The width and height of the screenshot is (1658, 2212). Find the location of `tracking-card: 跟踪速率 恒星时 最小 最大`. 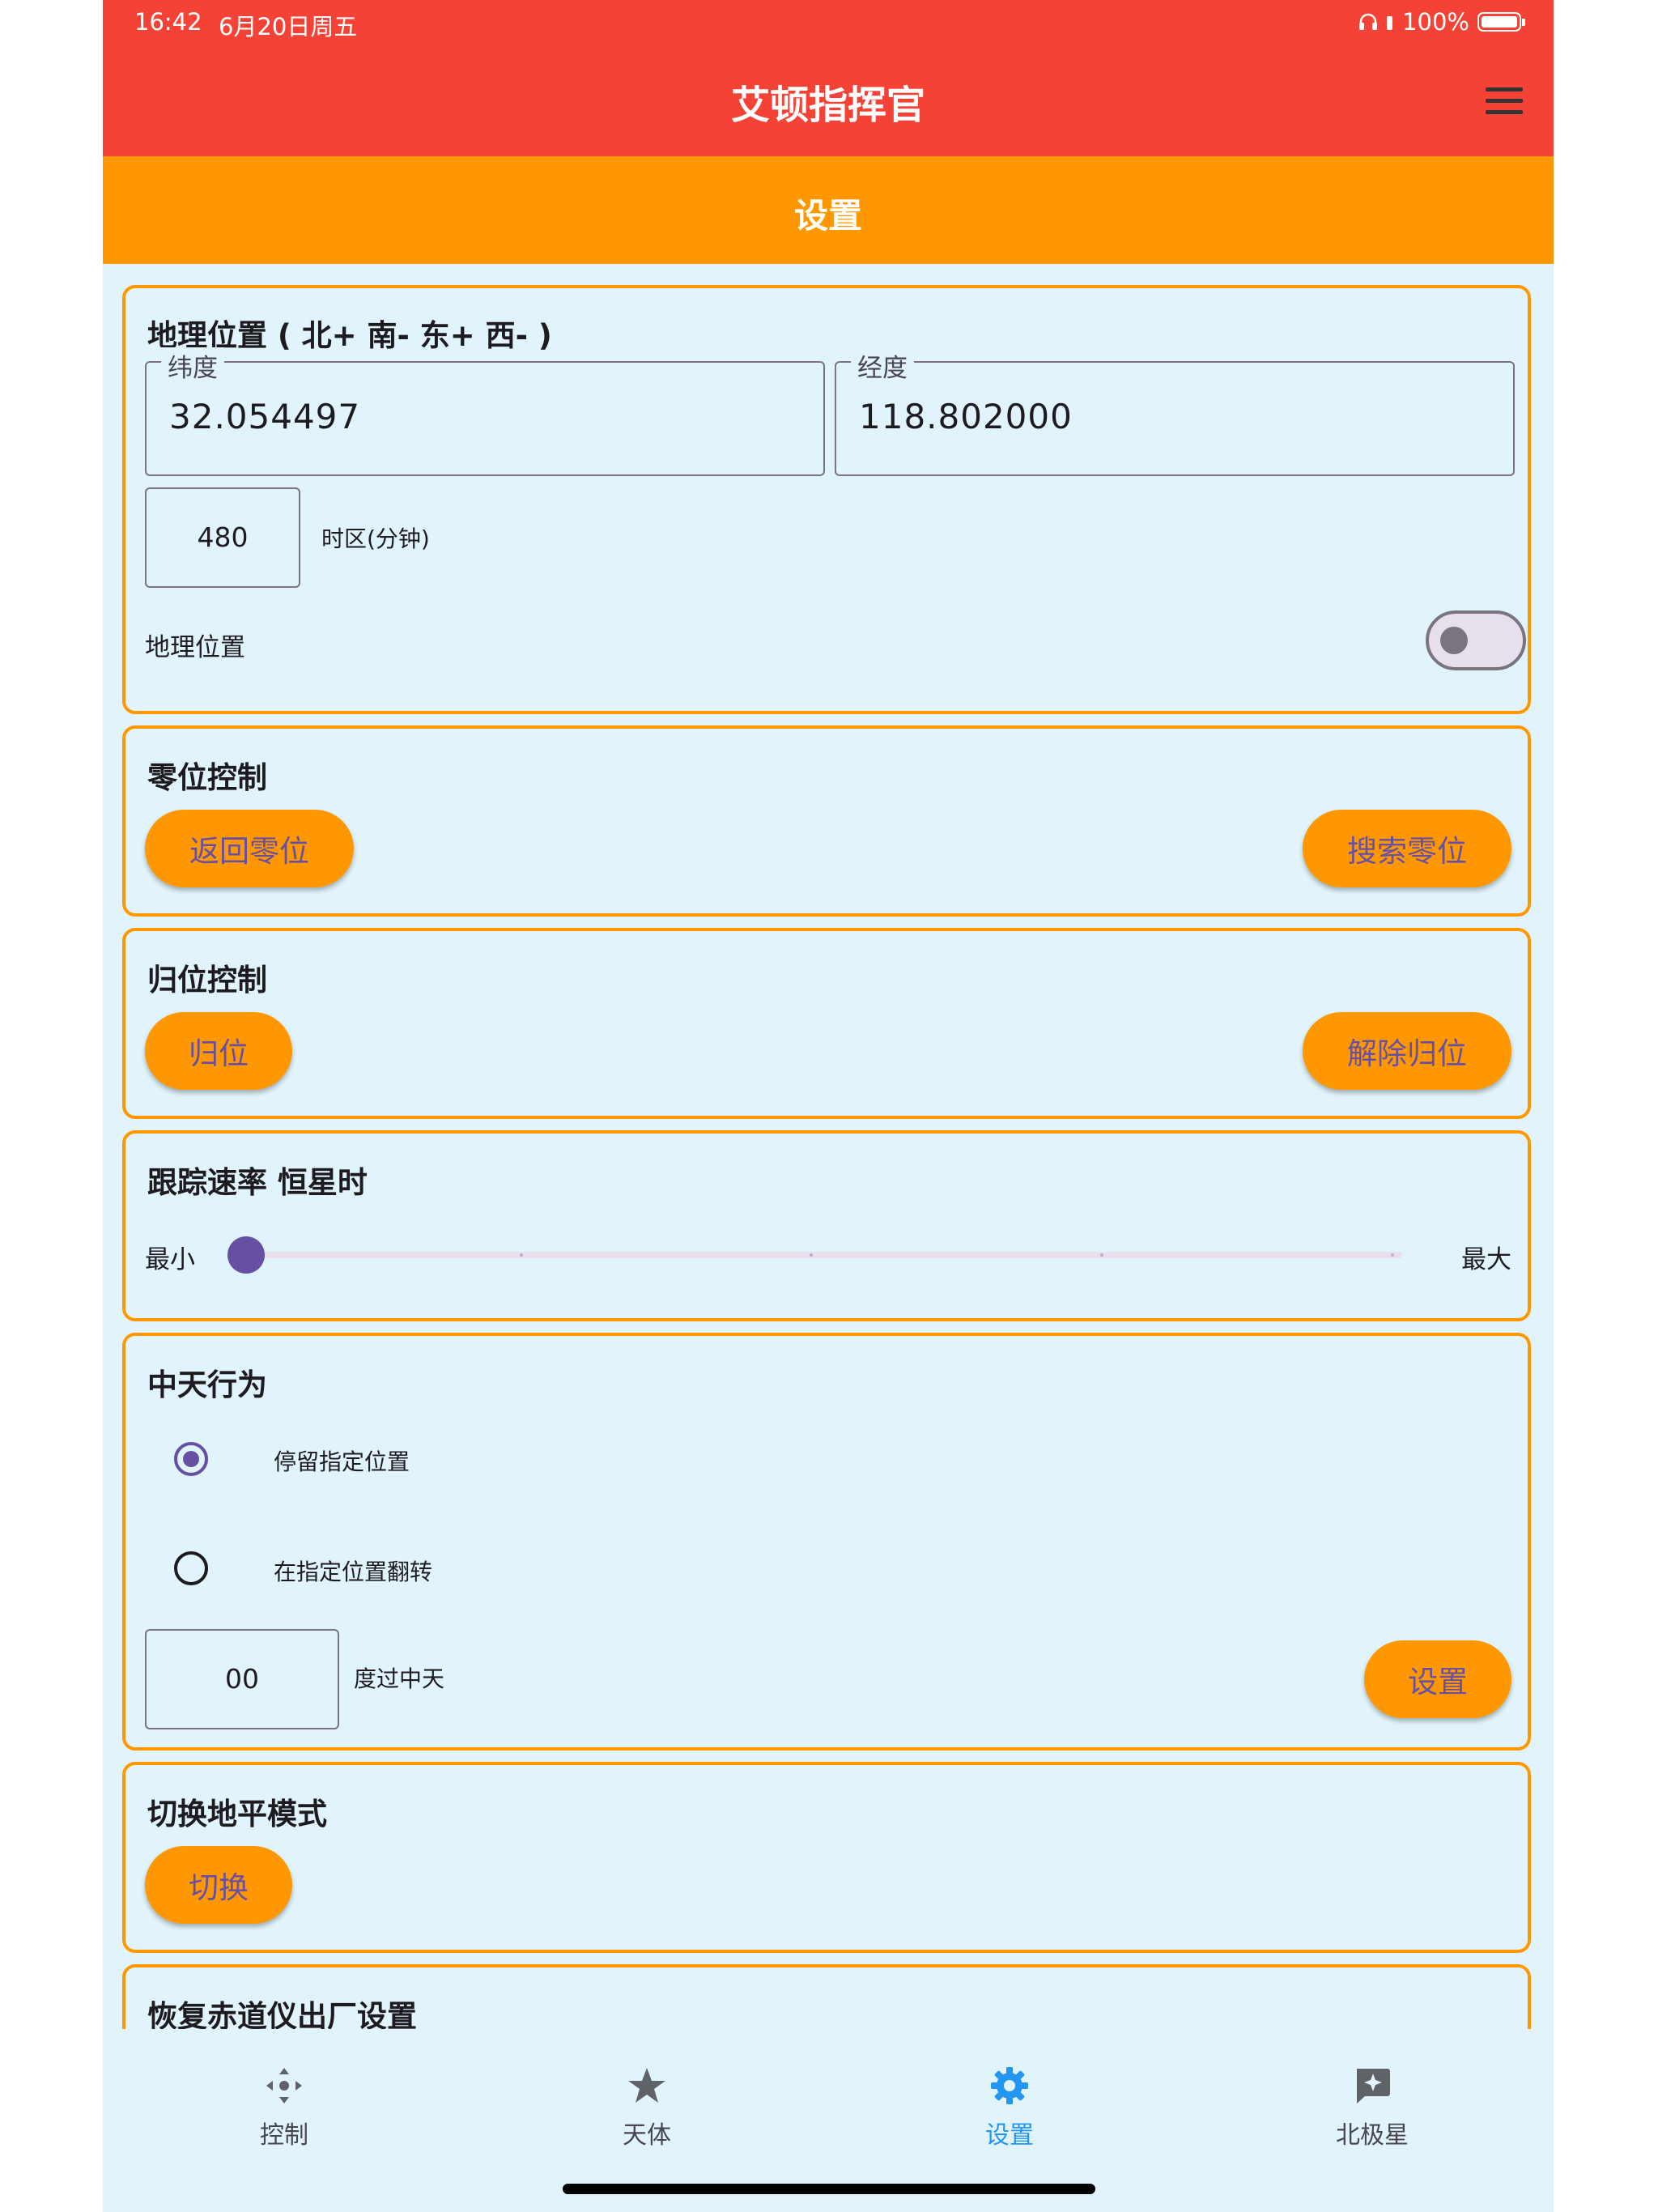

tracking-card: 跟踪速率 恒星时 最小 最大 is located at coordinates (826, 1226).